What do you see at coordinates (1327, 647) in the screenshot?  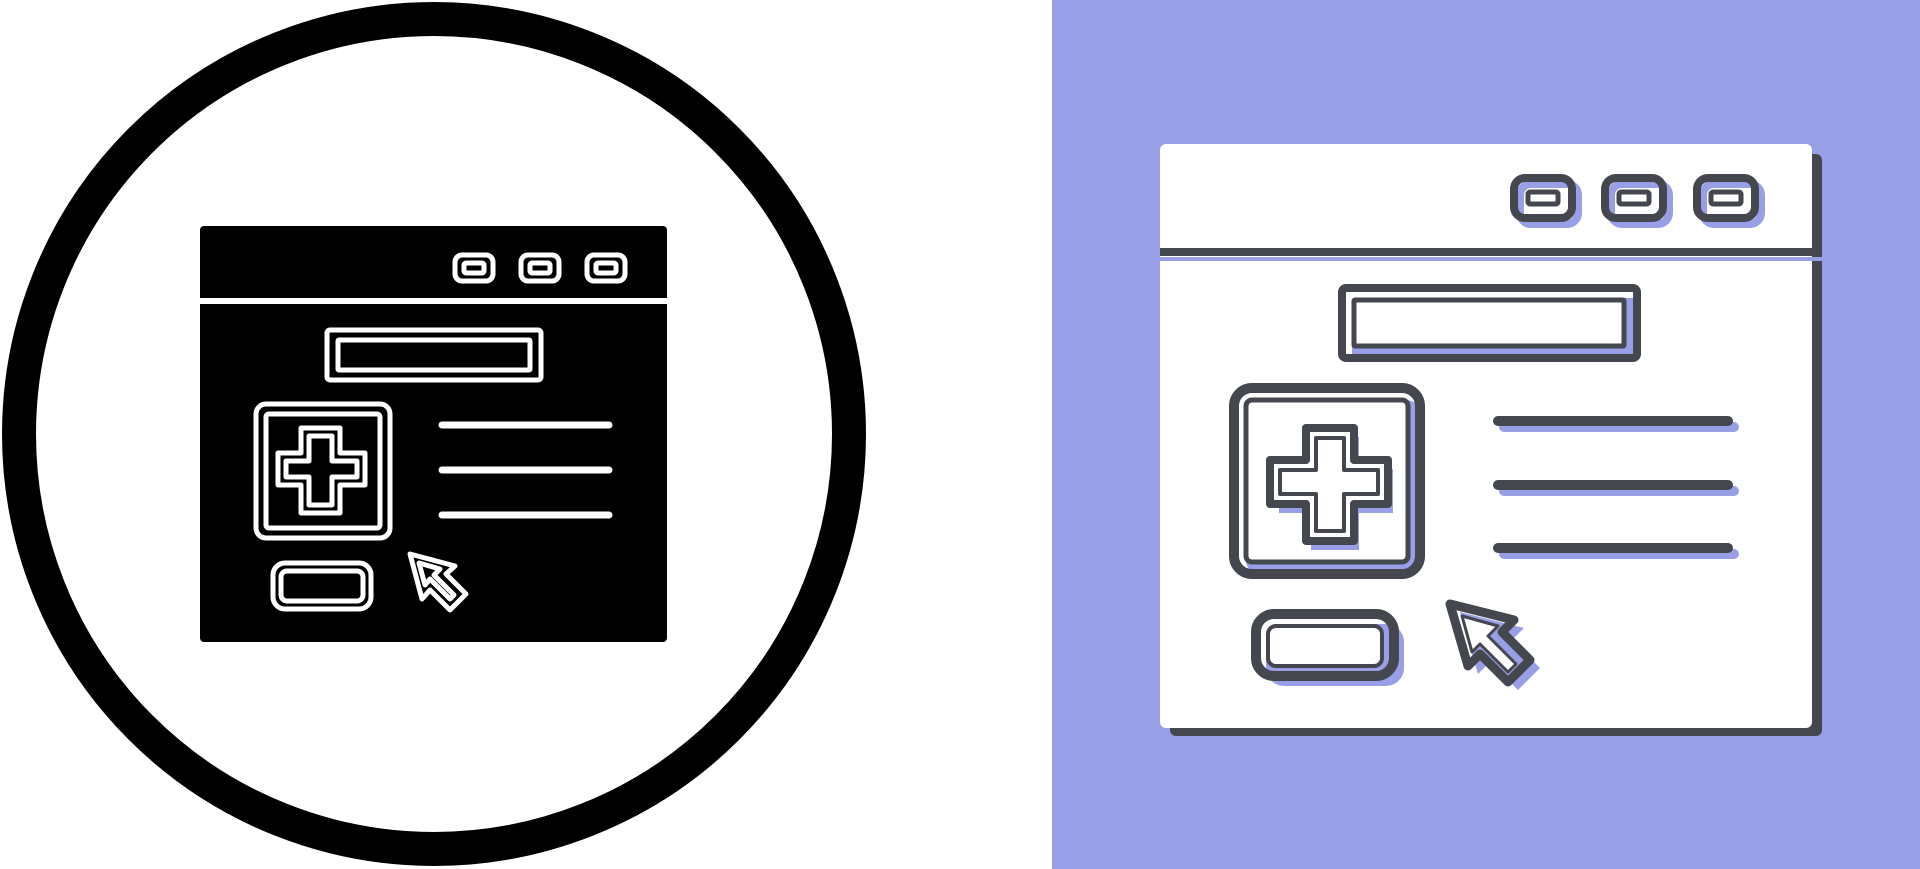 I see `button-shape-icon` at bounding box center [1327, 647].